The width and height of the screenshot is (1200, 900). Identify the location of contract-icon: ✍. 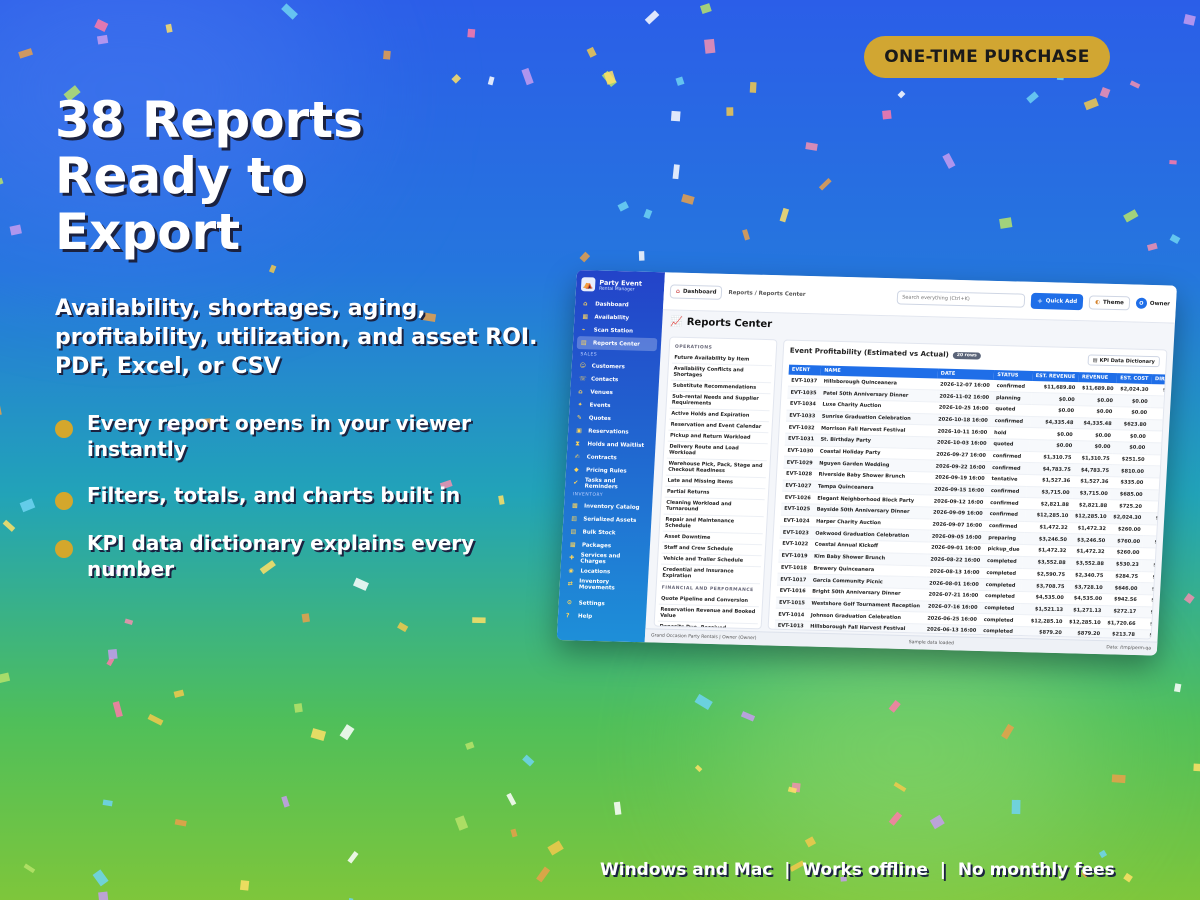
(577, 457).